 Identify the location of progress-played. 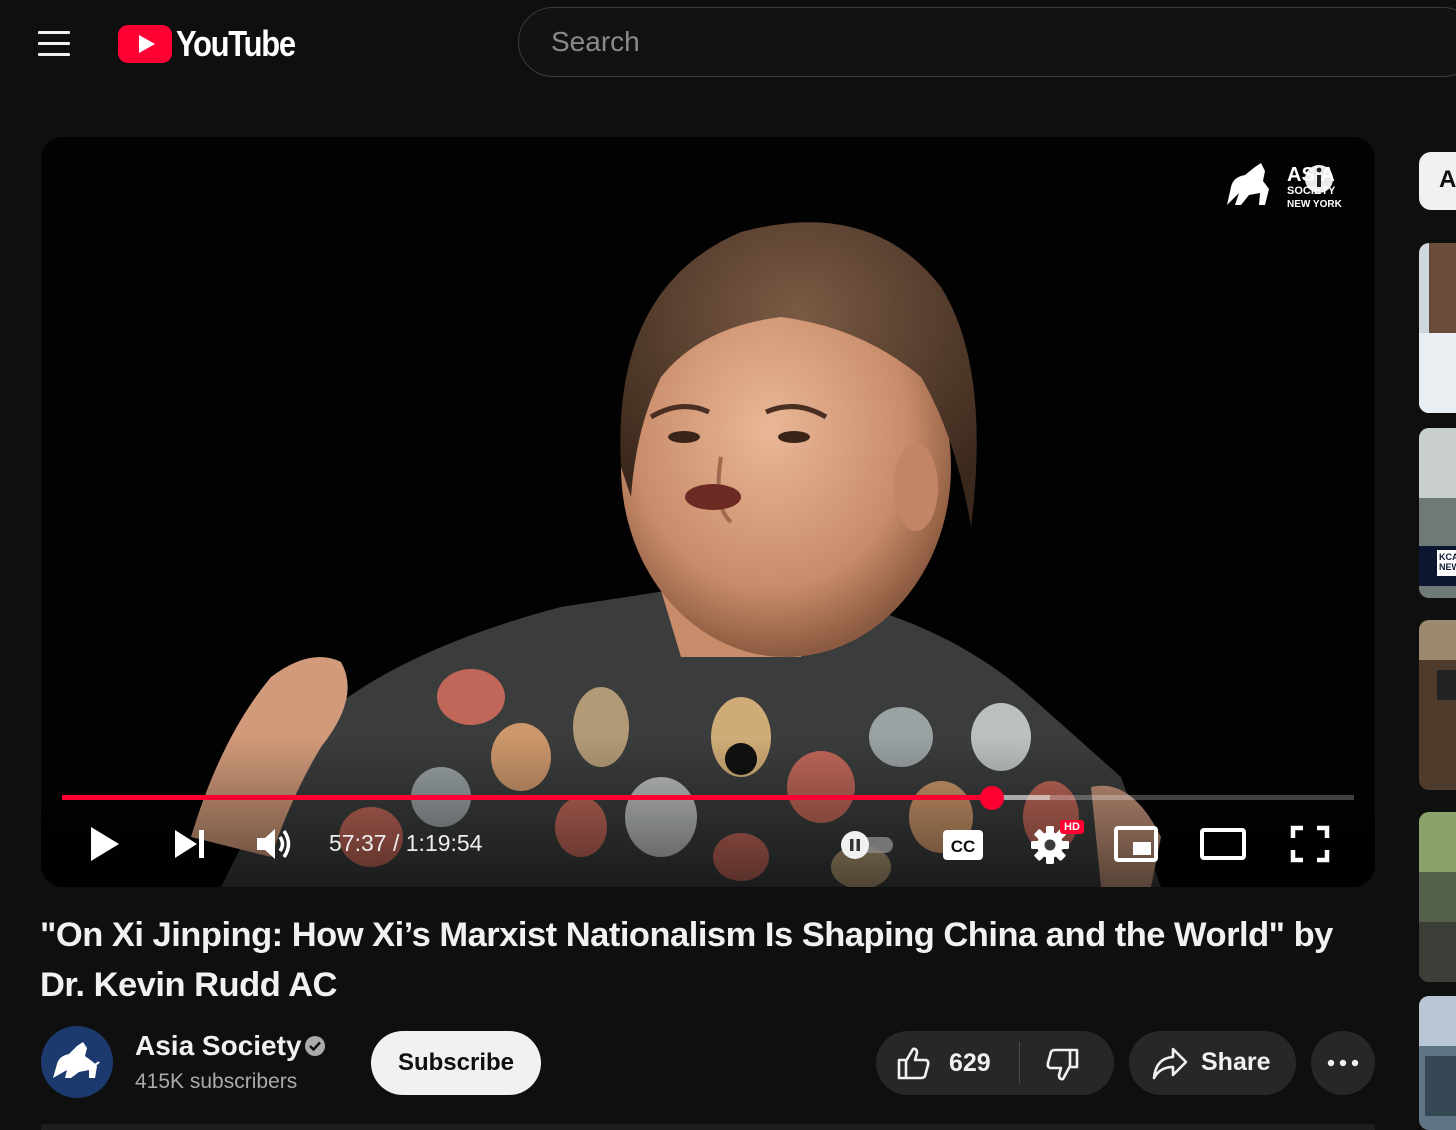
(527, 797).